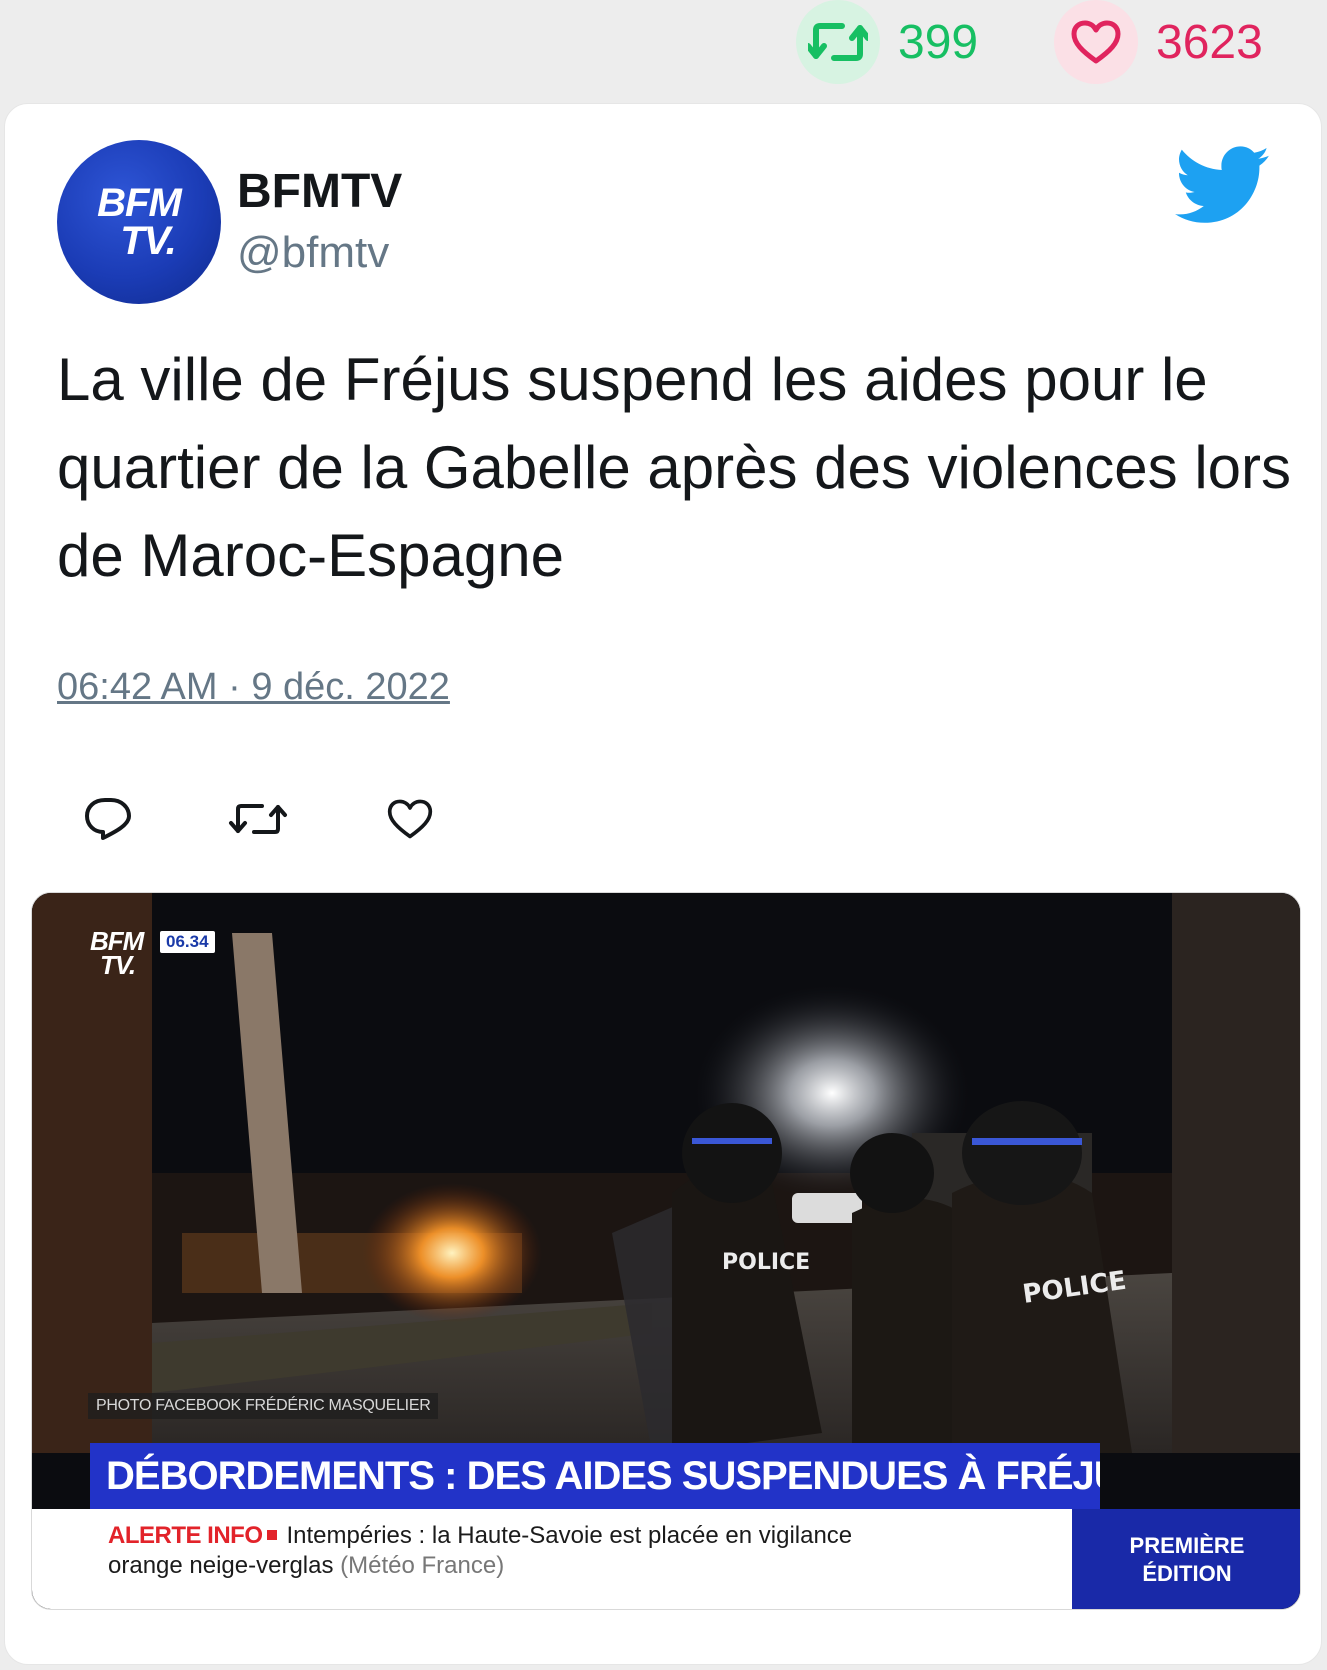  Describe the element at coordinates (253, 687) in the screenshot. I see `tweet-timestamp: 06:42 AM · 9 déc. 2022` at that location.